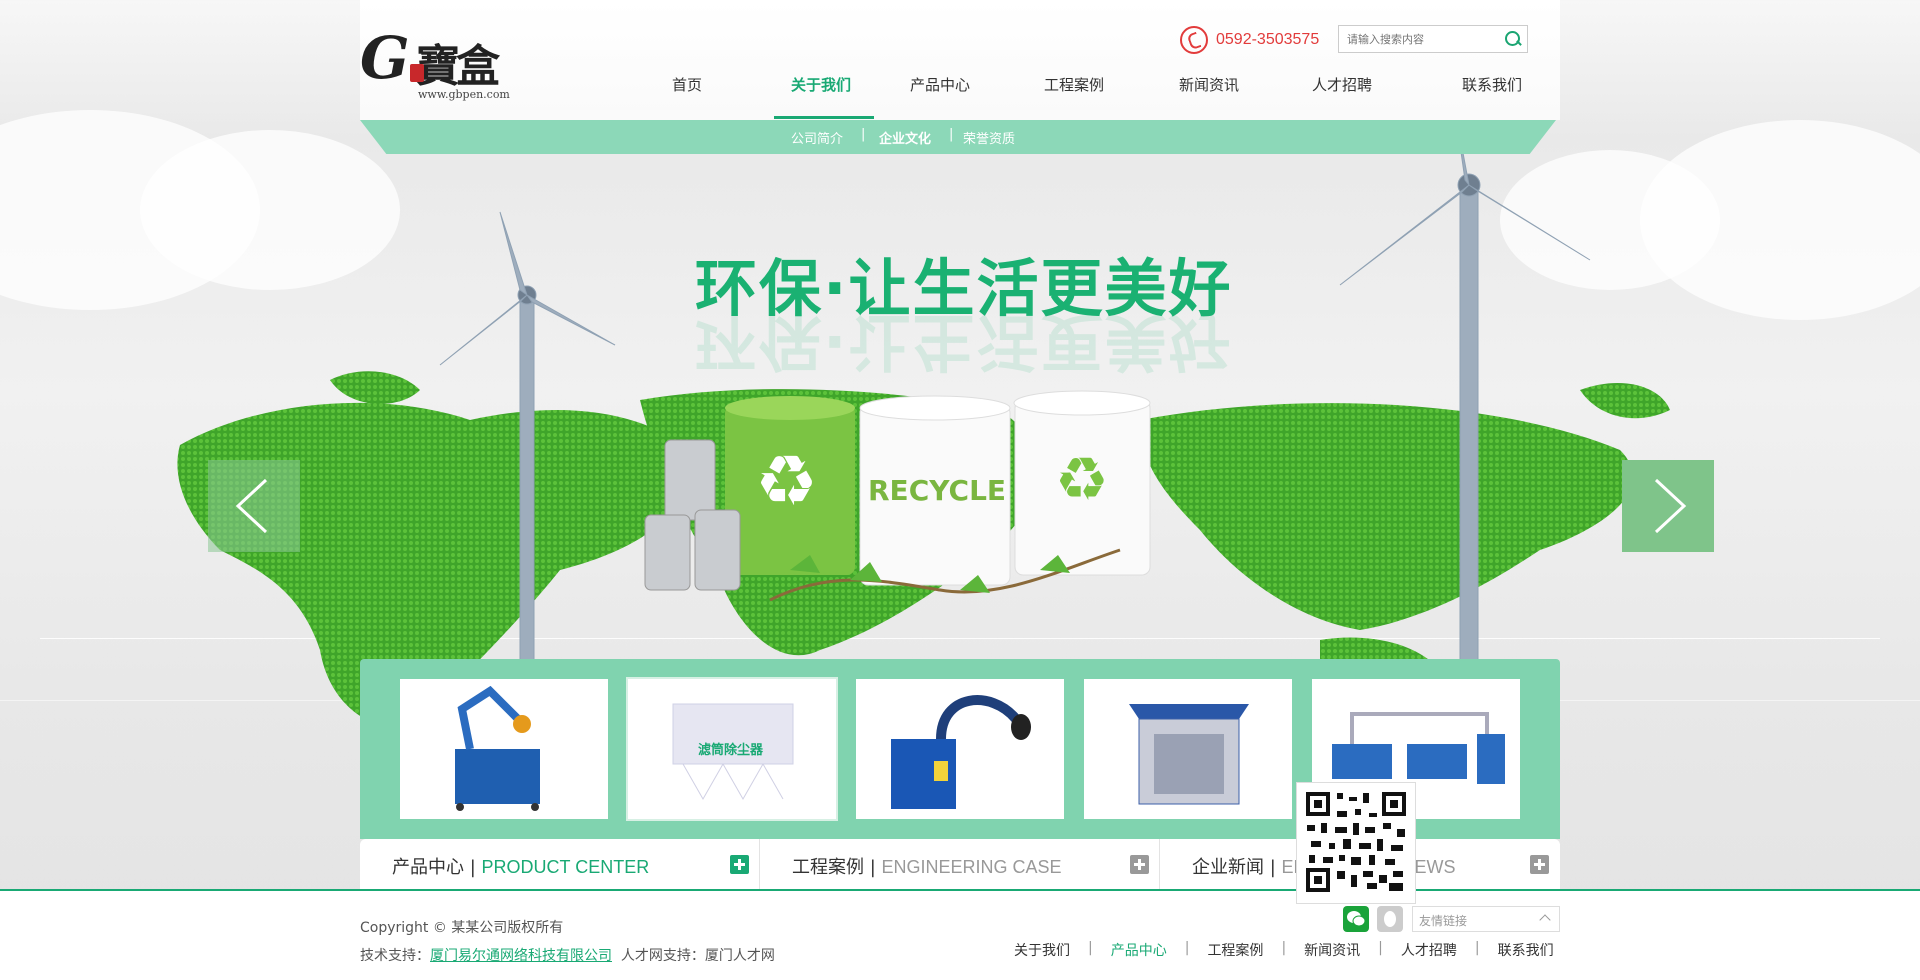  Describe the element at coordinates (824, 117) in the screenshot. I see `nav-active-indicator` at that location.